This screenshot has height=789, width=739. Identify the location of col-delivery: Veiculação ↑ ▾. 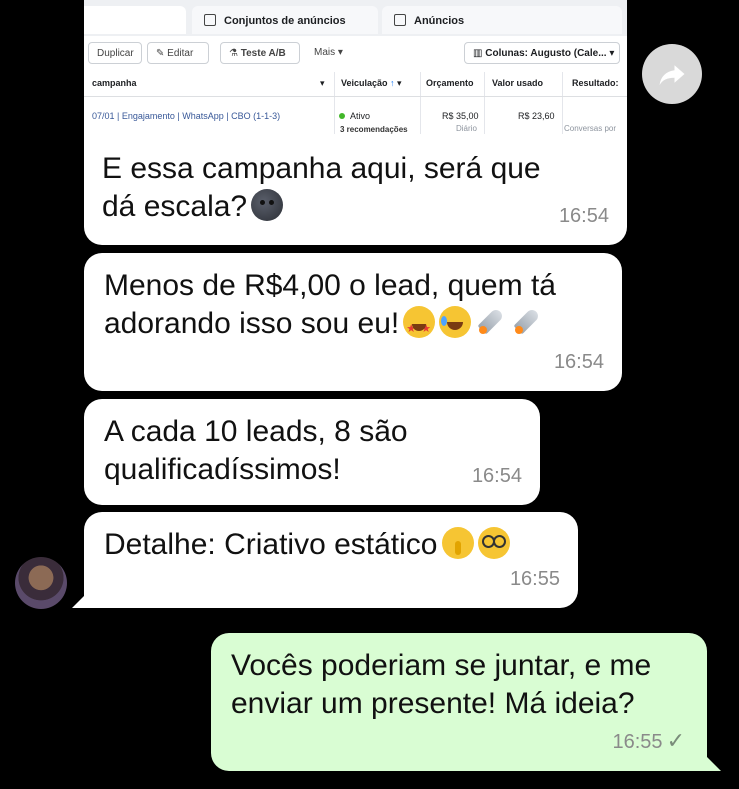
(371, 83).